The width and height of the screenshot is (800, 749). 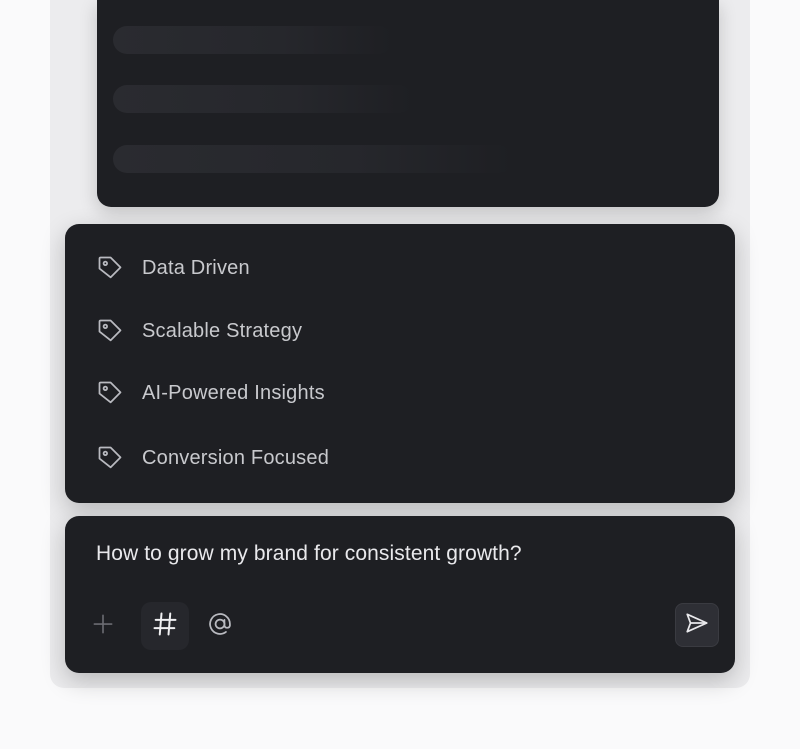 I want to click on tag-label: Scalable Strategy, so click(x=222, y=330).